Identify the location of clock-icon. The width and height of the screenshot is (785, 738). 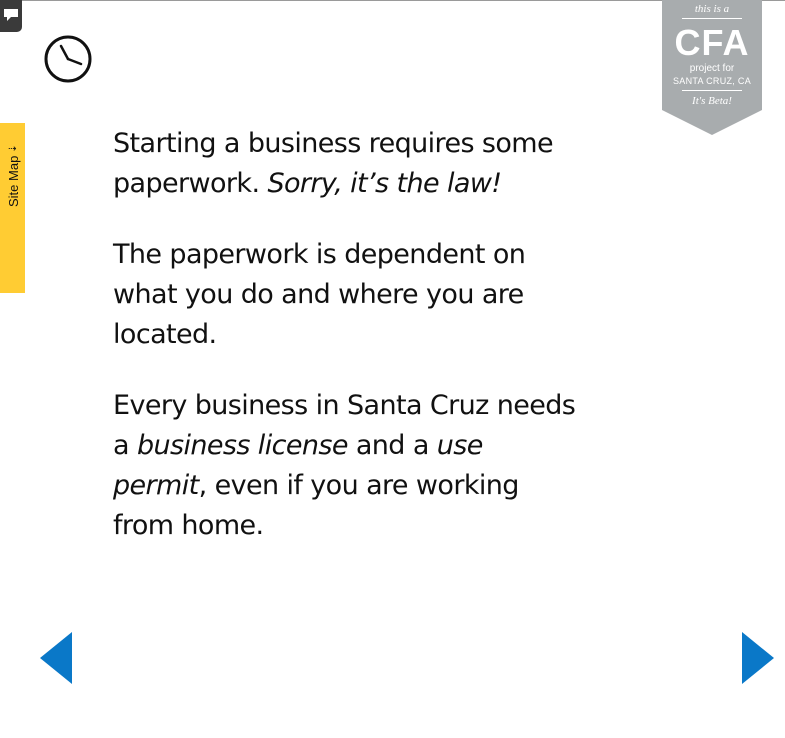
(68, 59).